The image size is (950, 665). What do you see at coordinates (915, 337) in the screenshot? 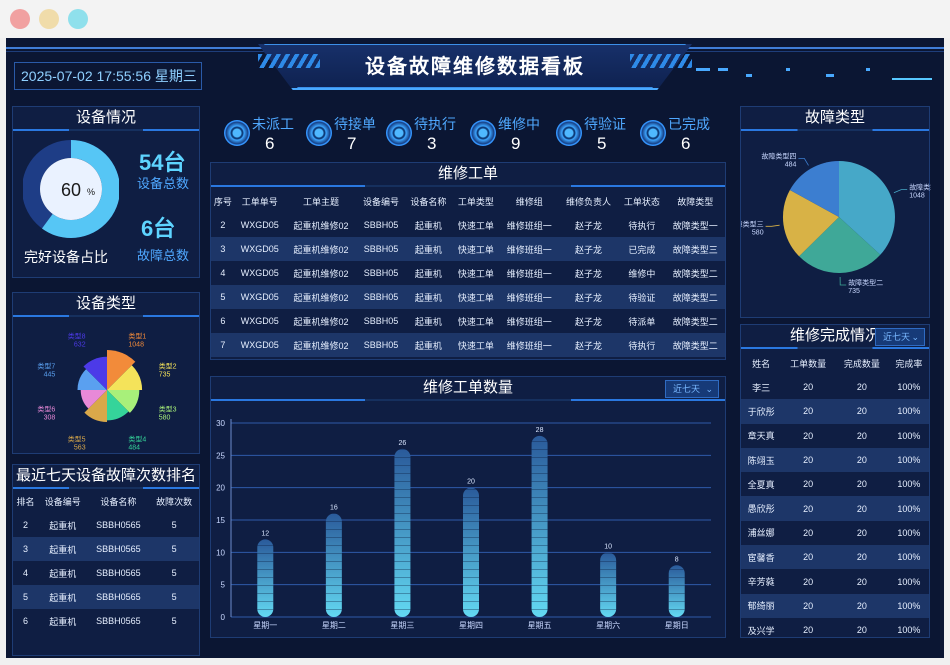
I see `chevron-down-icon: ⌄` at bounding box center [915, 337].